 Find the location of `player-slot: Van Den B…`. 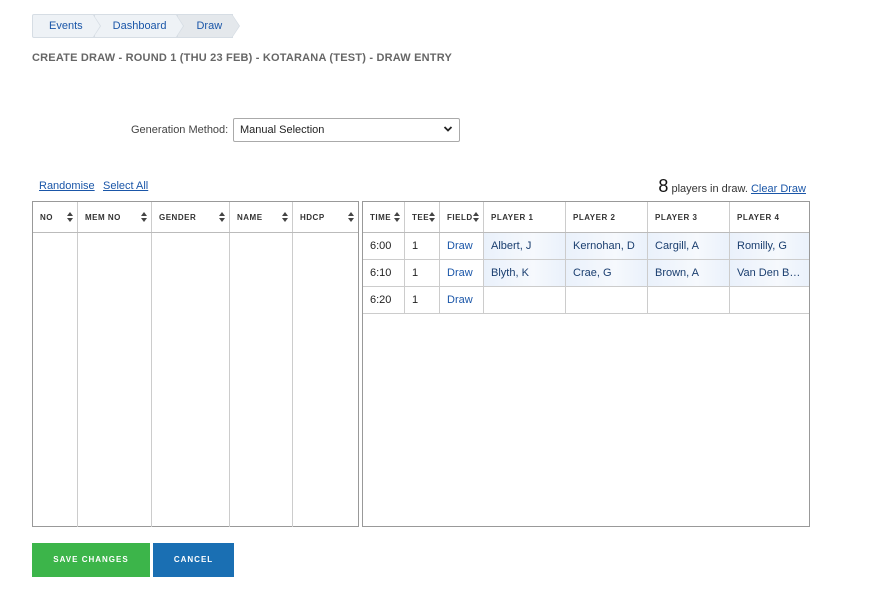

player-slot: Van Den B… is located at coordinates (769, 273).